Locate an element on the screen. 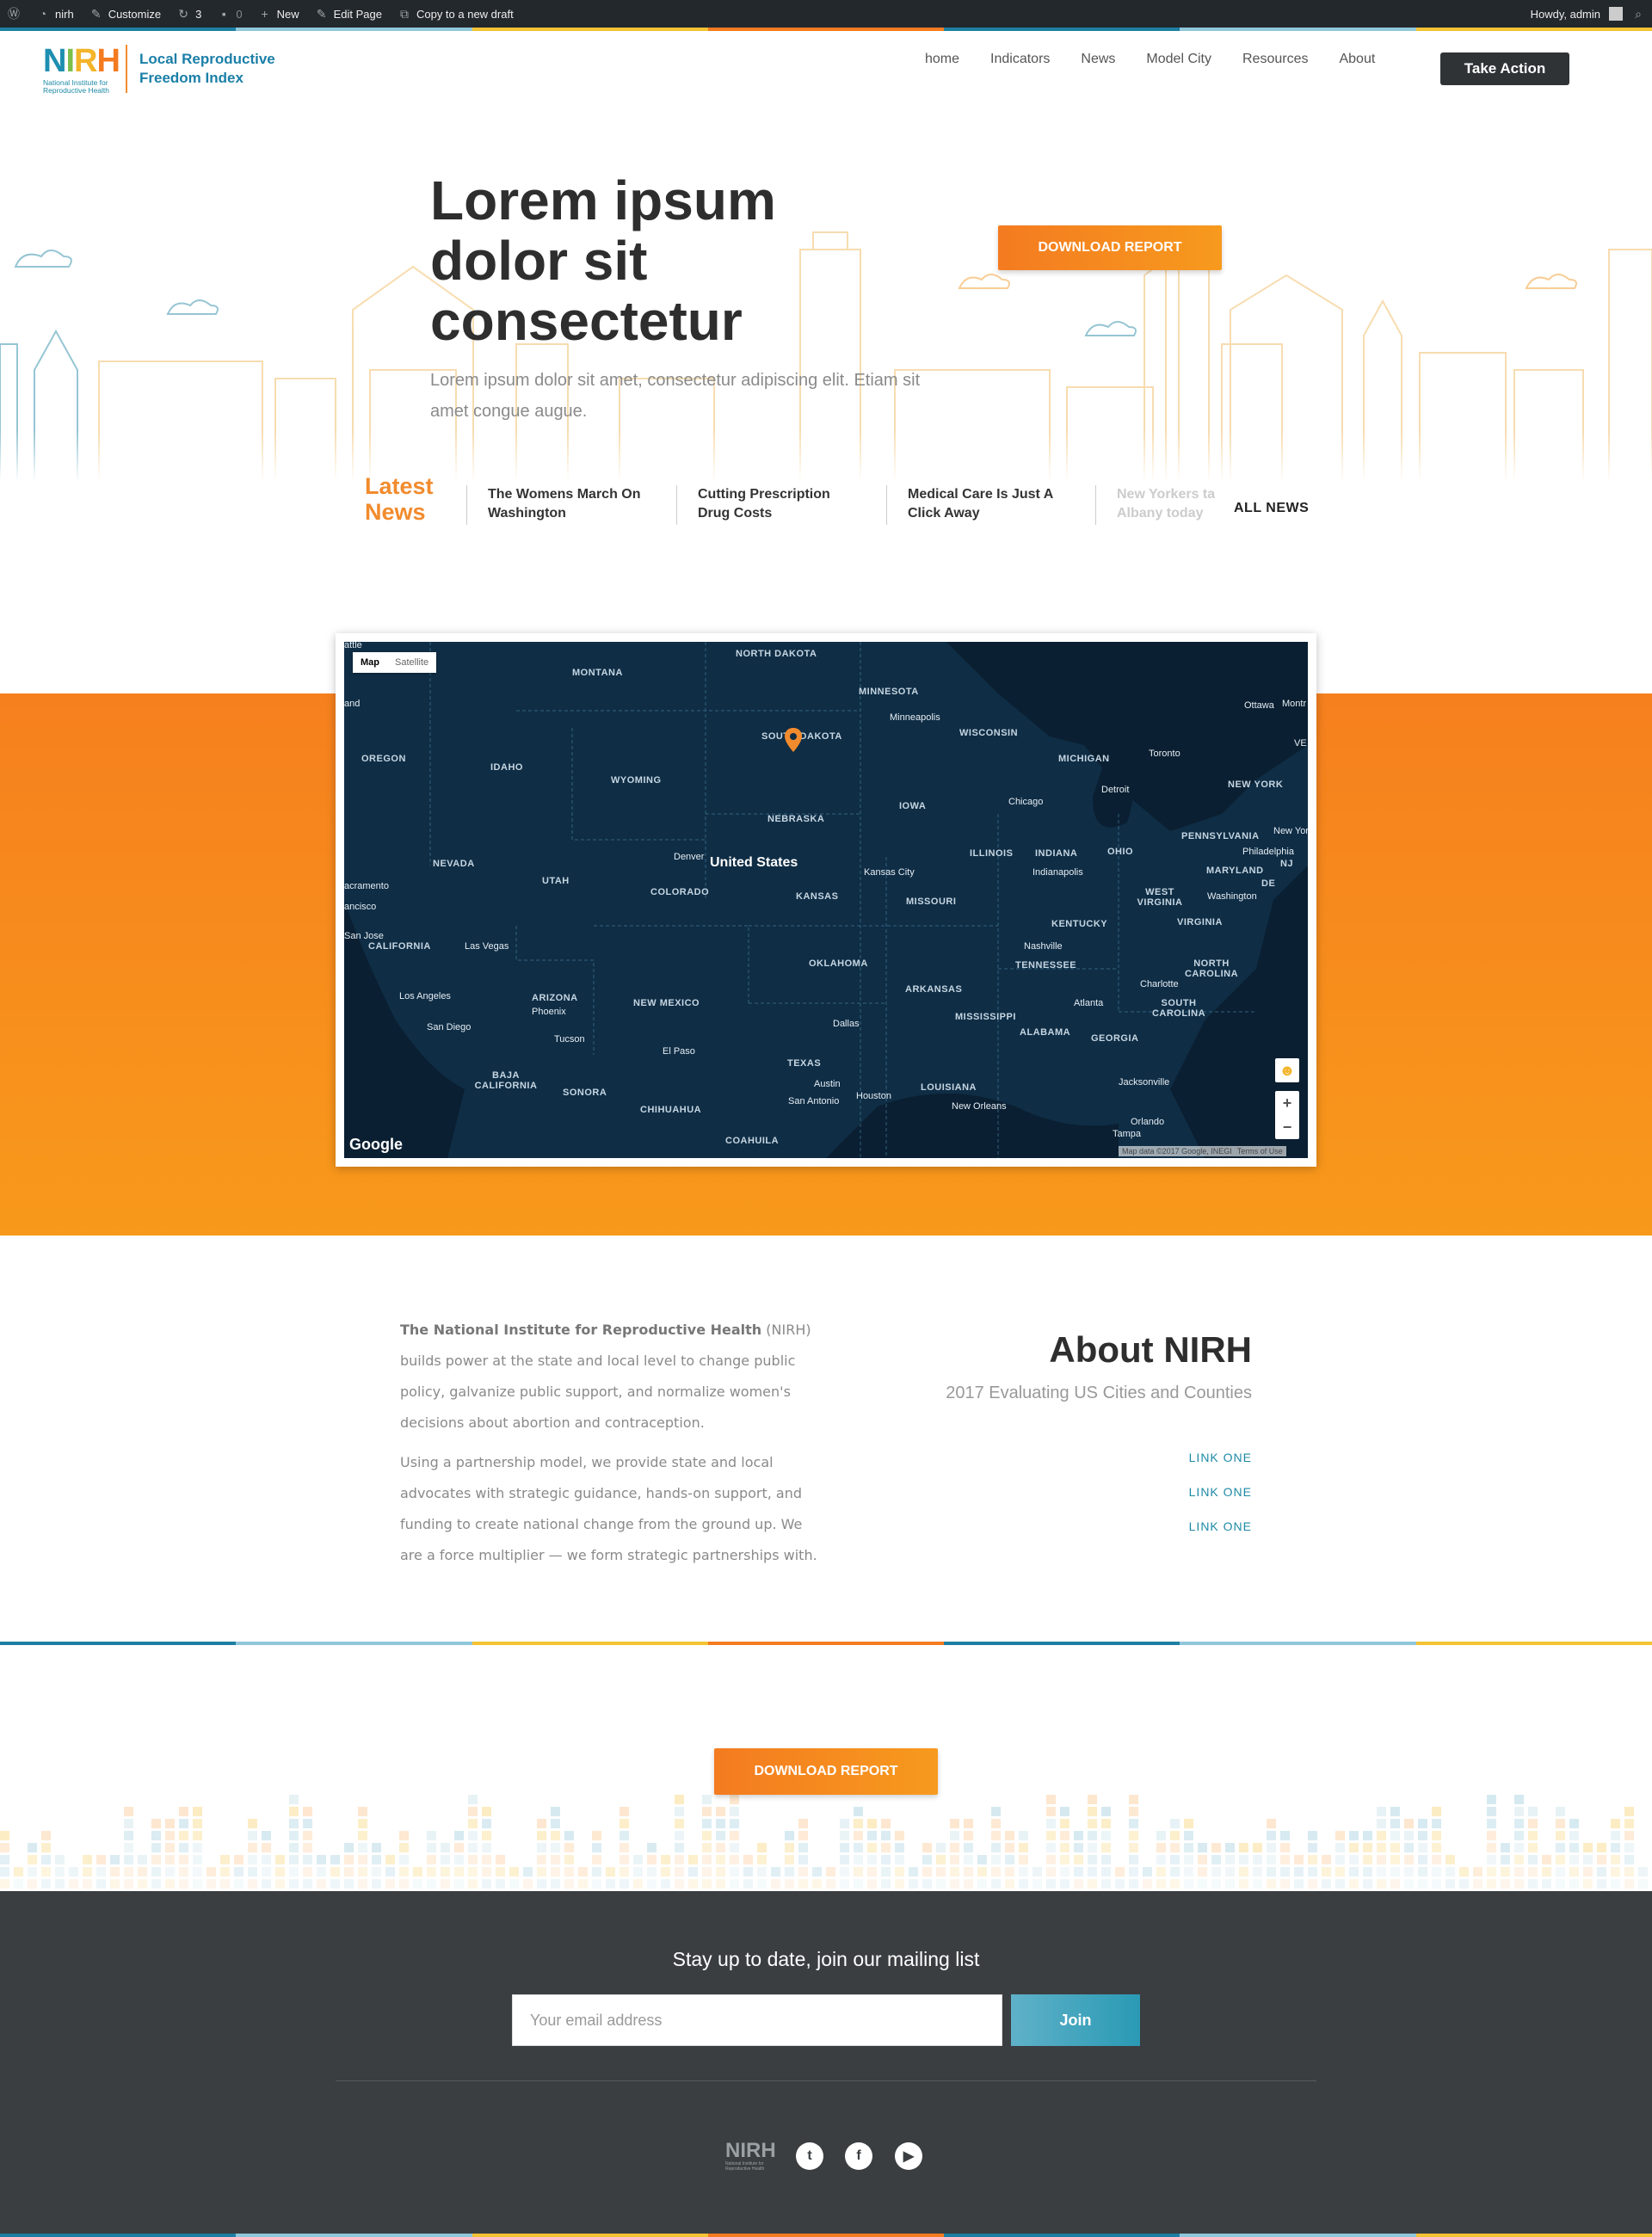 The width and height of the screenshot is (1652, 2237). new-content-menu: + New is located at coordinates (278, 14).